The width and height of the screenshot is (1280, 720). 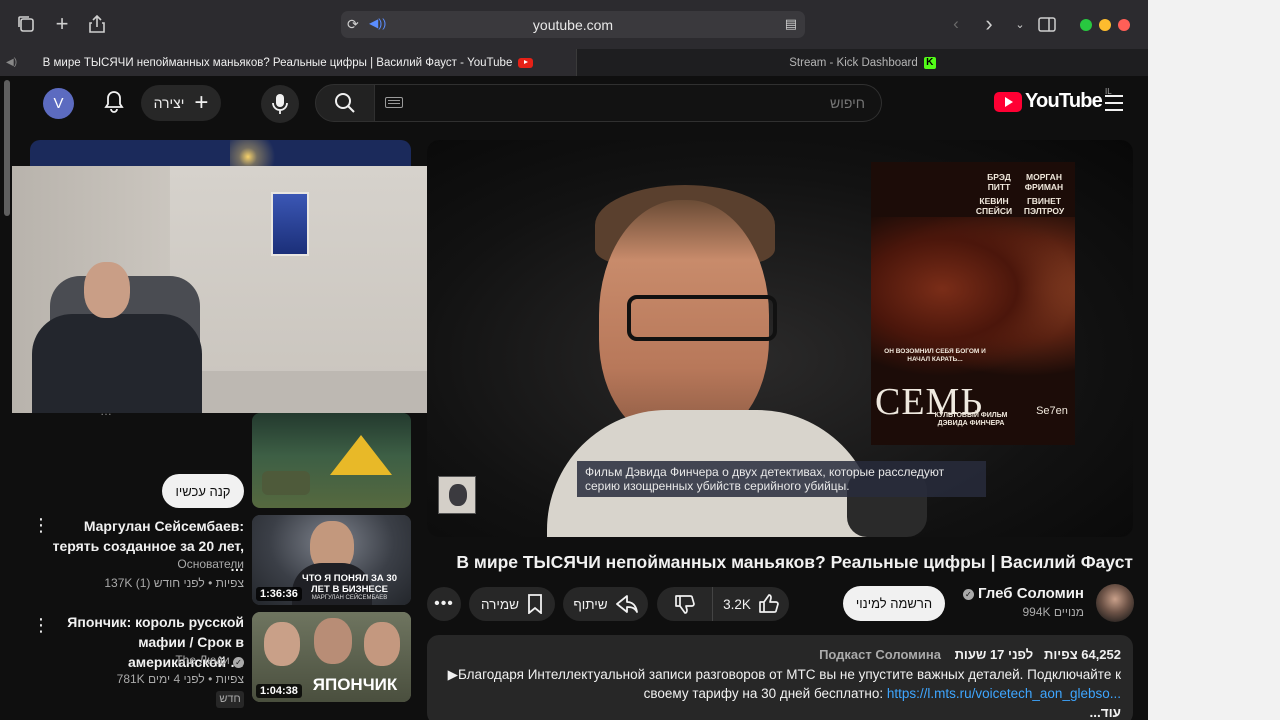 I want to click on person-body-graphic, so click(x=117, y=363).